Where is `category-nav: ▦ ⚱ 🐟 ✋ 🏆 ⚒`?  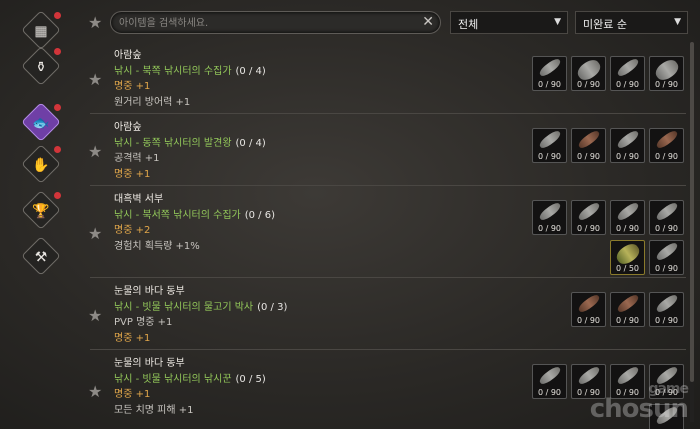
category-nav: ▦ ⚱ 🐟 ✋ 🏆 ⚒ is located at coordinates (40, 214).